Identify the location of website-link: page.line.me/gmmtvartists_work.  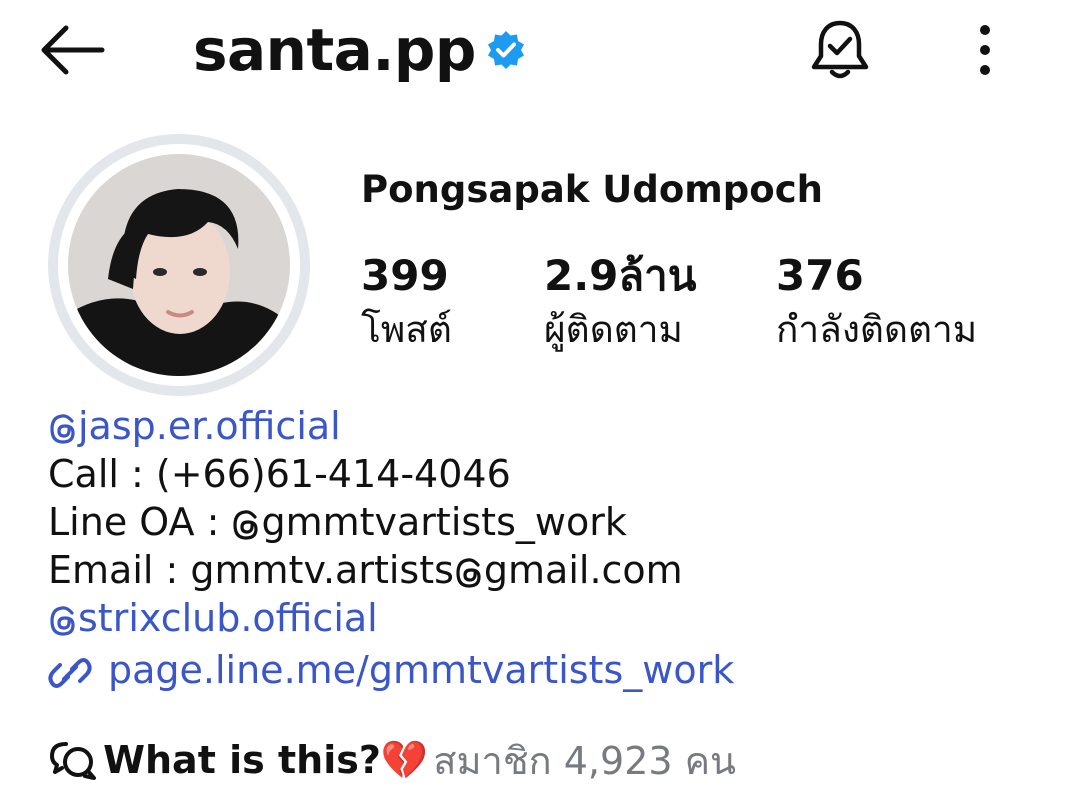
(553, 670).